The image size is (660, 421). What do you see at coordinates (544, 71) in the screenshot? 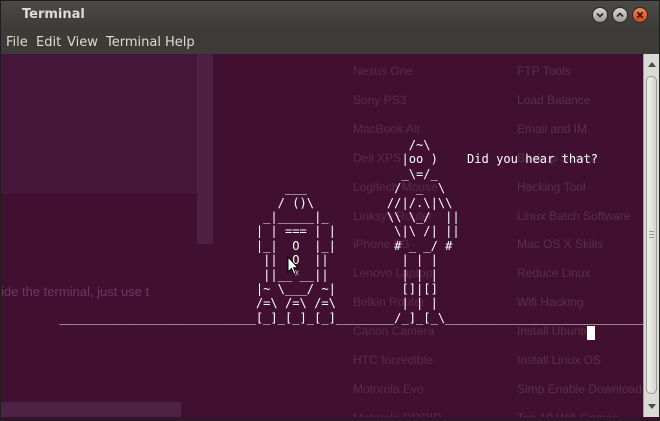
I see `background-ghost-item: FTP Tools` at bounding box center [544, 71].